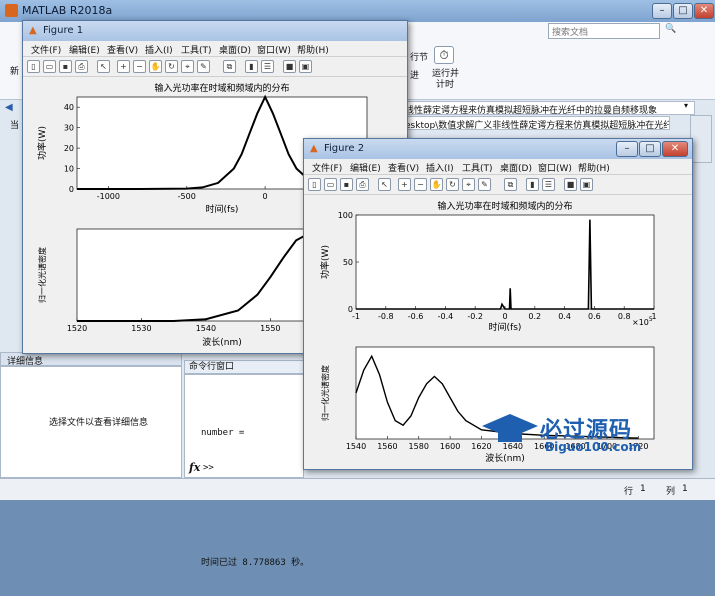 The height and width of the screenshot is (596, 715). I want to click on x-tick-label: 1600, so click(450, 446).